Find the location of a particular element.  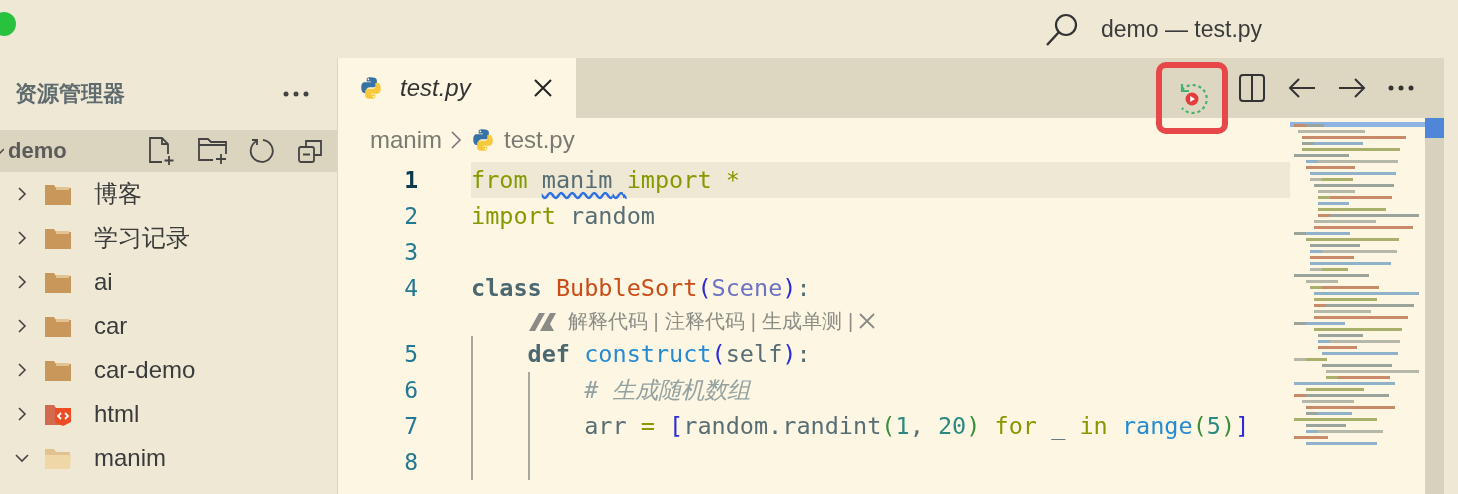

line-number: 2 is located at coordinates (410, 216).